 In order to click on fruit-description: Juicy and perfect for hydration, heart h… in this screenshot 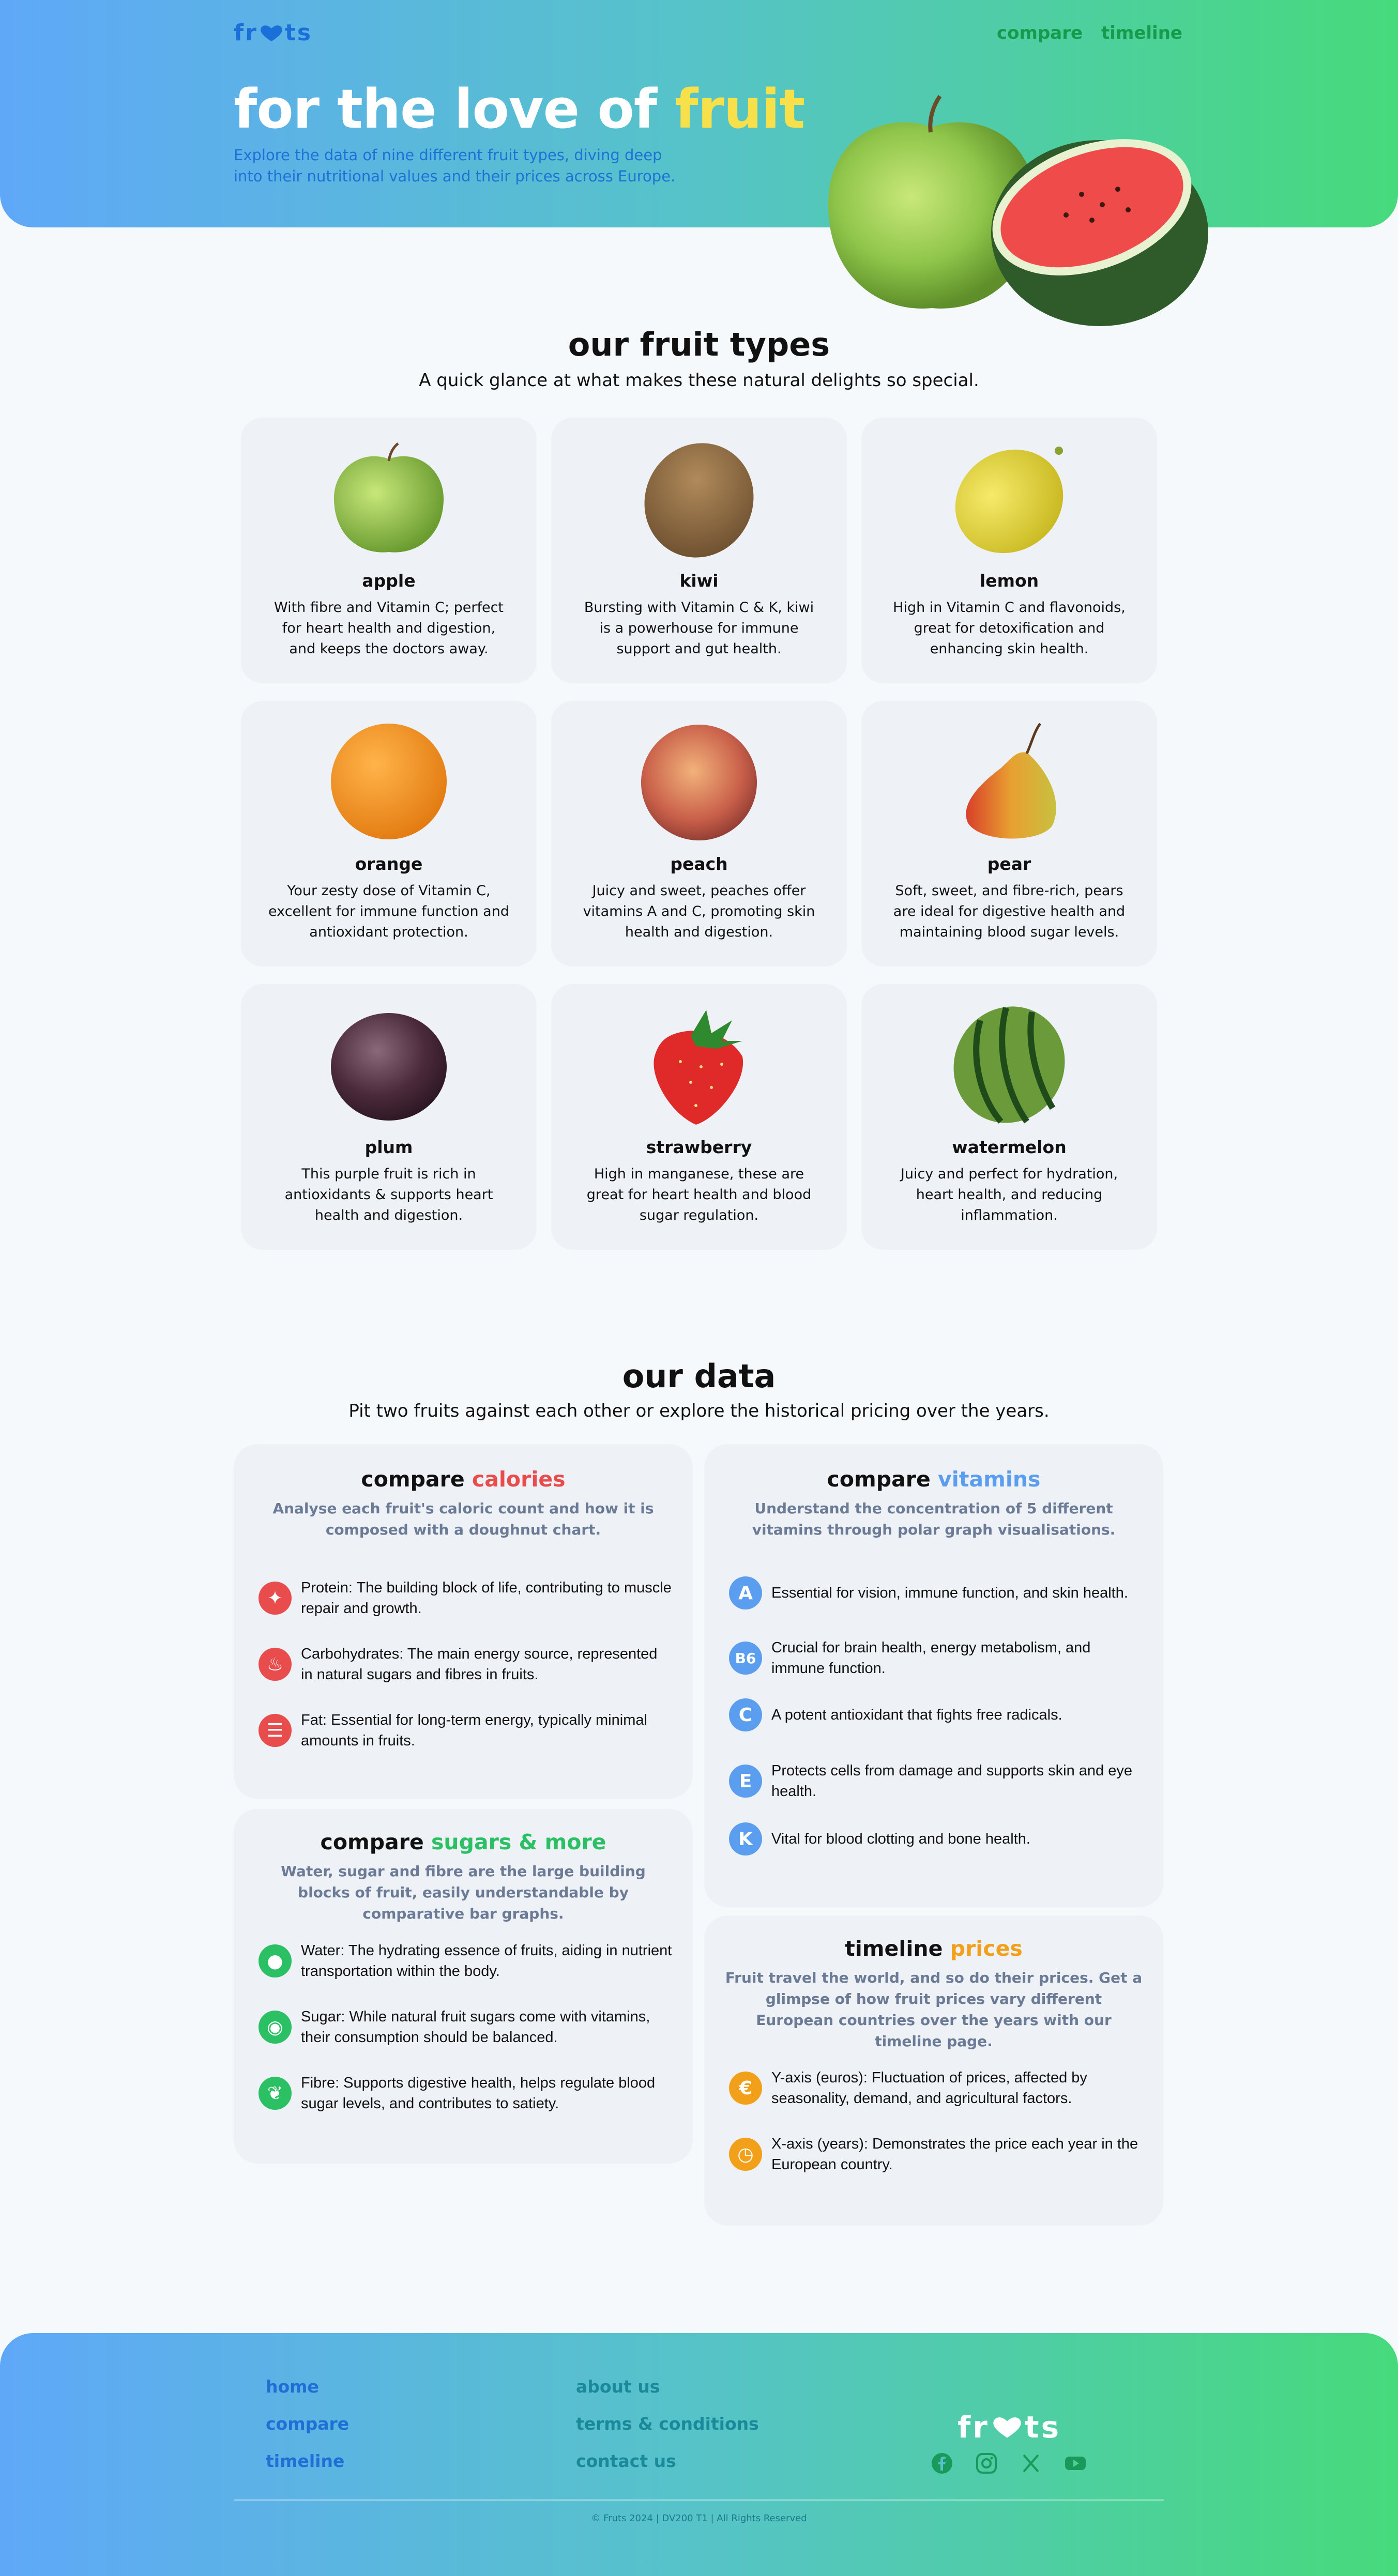, I will do `click(1009, 1194)`.